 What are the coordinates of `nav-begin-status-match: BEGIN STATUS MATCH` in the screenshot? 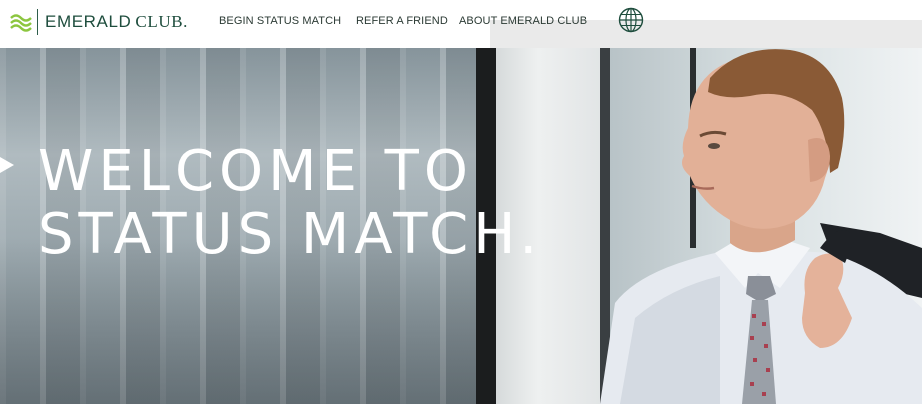 It's located at (280, 21).